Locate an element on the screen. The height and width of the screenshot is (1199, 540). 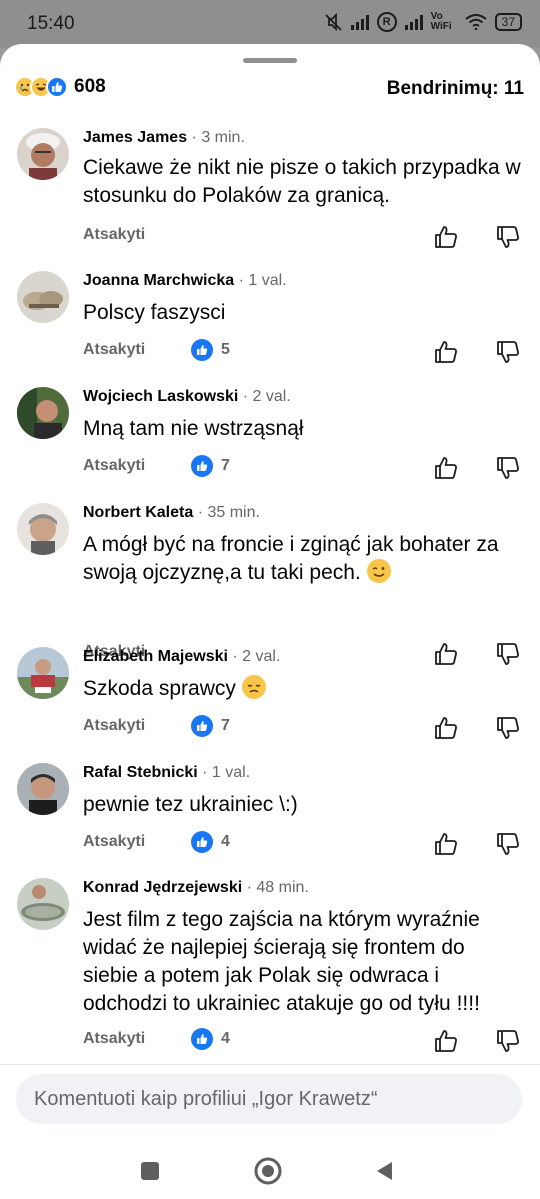
comment-text: Mną tam nie wstrząsnął is located at coordinates (193, 428).